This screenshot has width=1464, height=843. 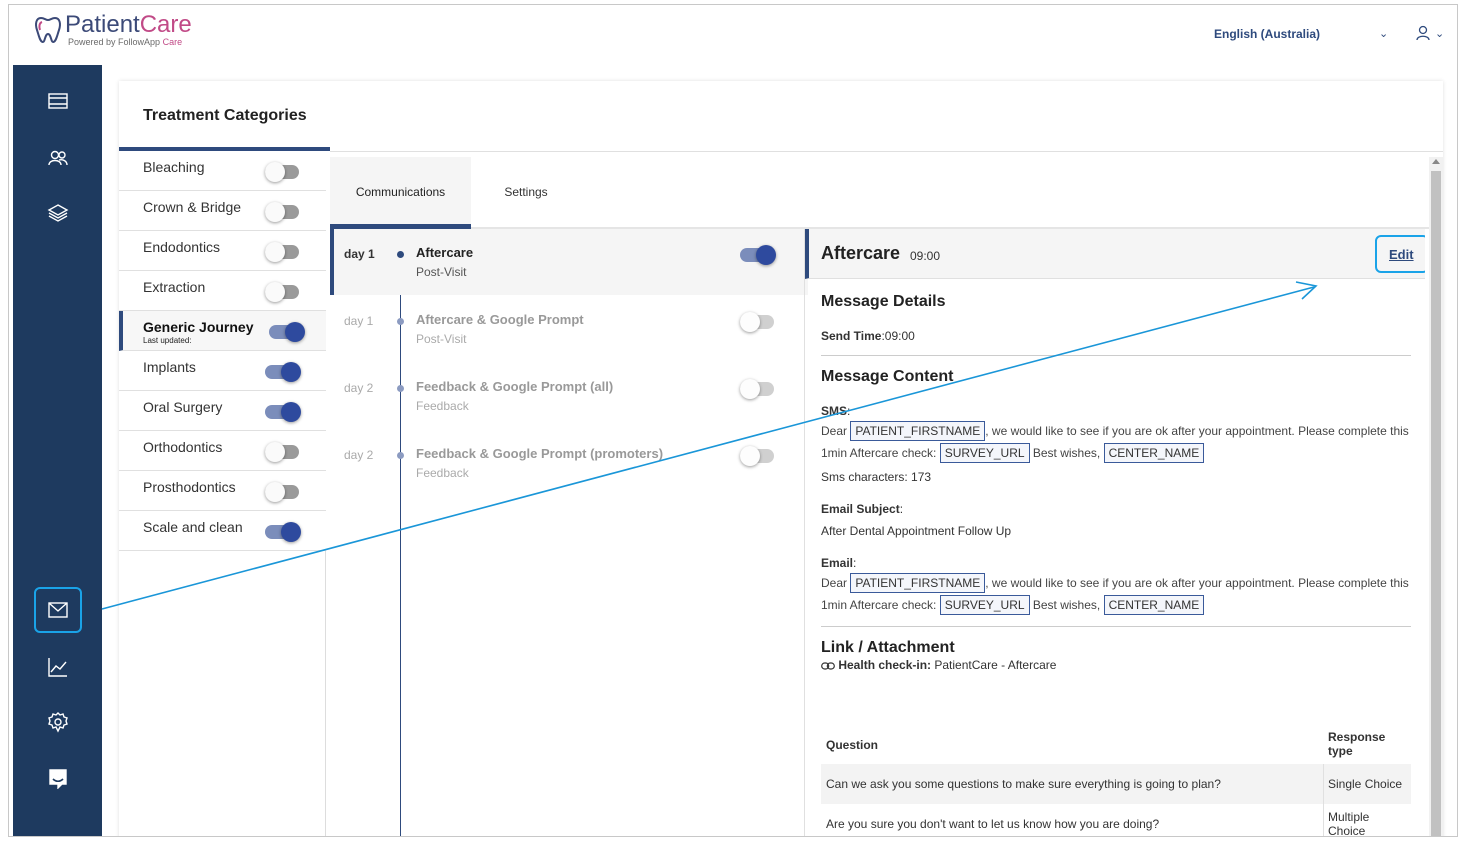 What do you see at coordinates (58, 101) in the screenshot?
I see `dashboard-icon` at bounding box center [58, 101].